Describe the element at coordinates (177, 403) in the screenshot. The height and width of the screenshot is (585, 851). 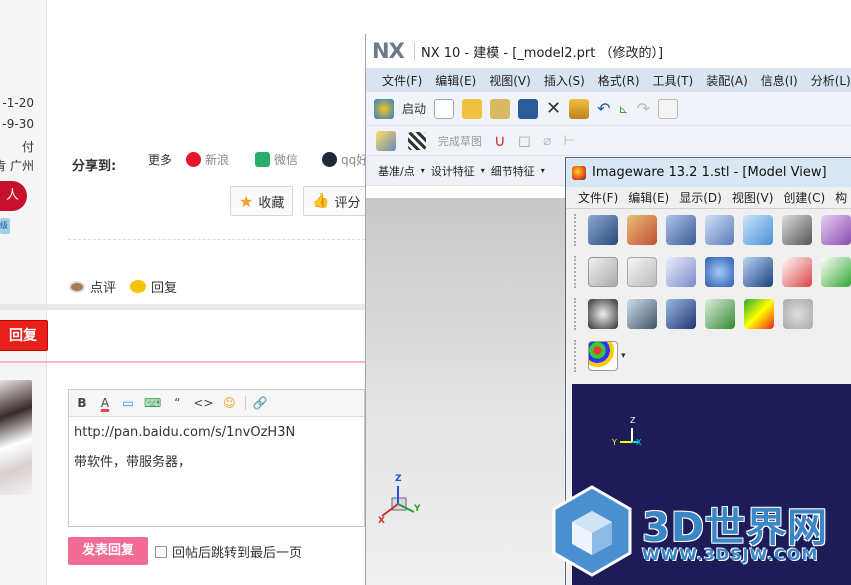
I see `quote-icon: “` at that location.